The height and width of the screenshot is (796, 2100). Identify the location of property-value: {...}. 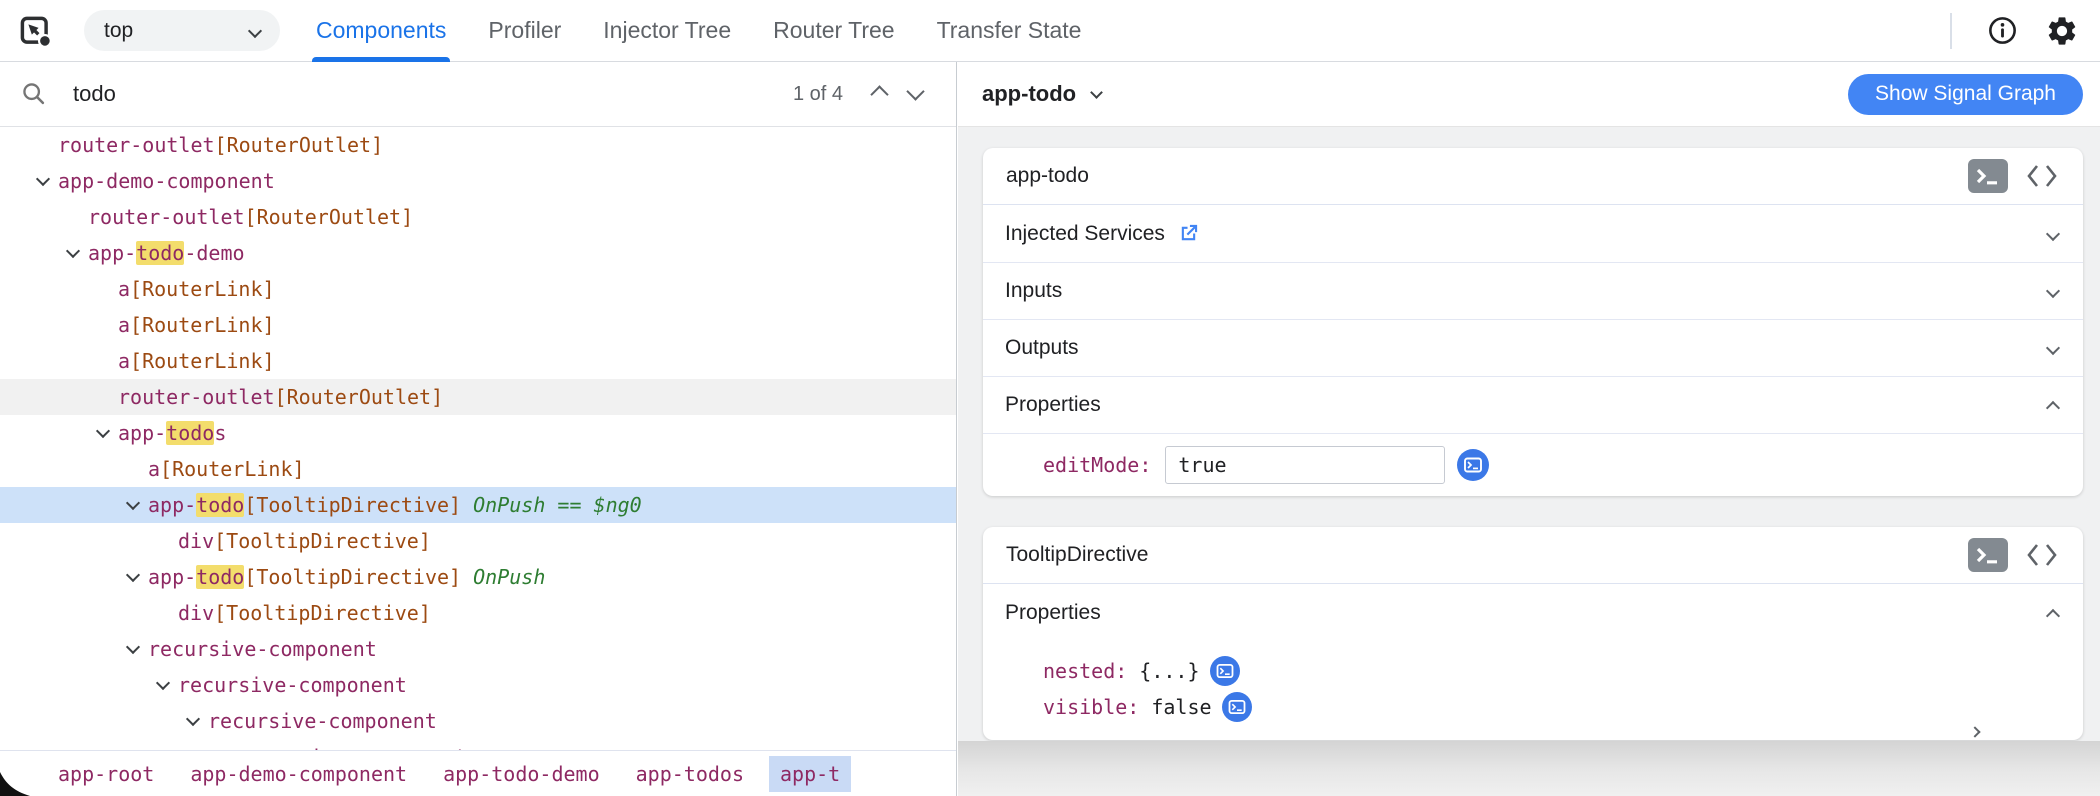
(1169, 671).